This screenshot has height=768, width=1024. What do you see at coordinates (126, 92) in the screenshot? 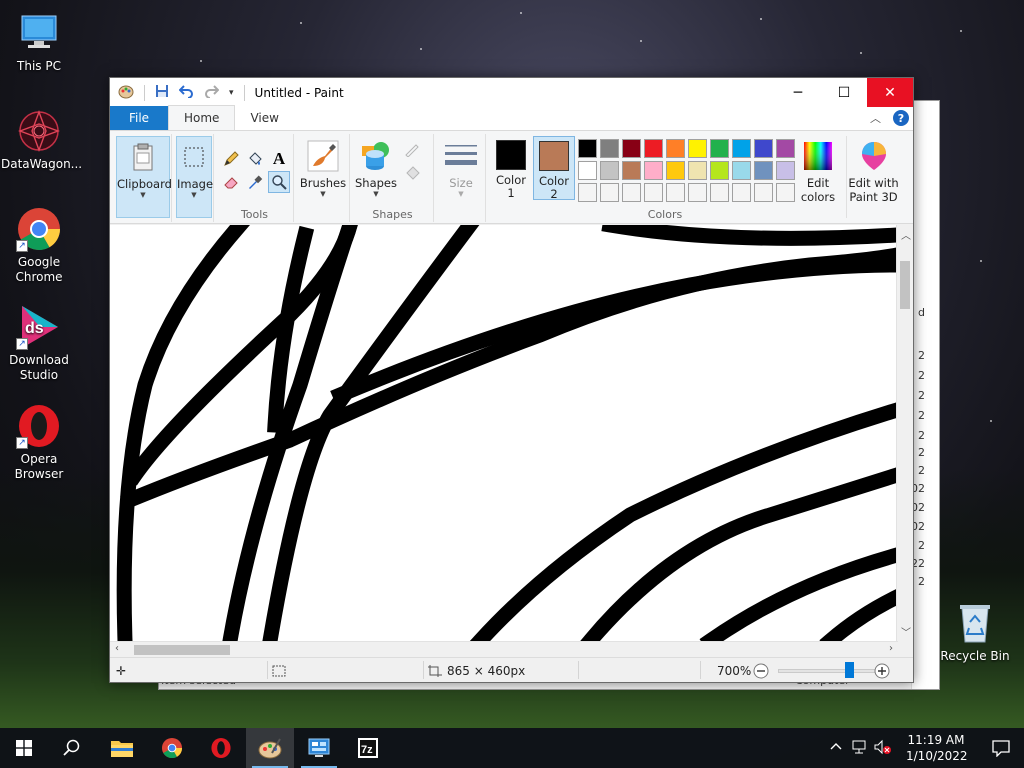
I see `paint-app-icon` at bounding box center [126, 92].